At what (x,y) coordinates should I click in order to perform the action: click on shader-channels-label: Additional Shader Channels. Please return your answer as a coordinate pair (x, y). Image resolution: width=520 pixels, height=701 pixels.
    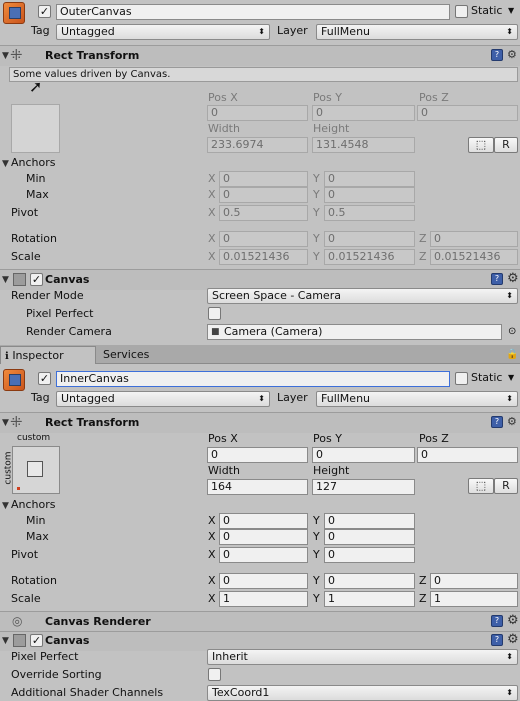
    Looking at the image, I should click on (87, 692).